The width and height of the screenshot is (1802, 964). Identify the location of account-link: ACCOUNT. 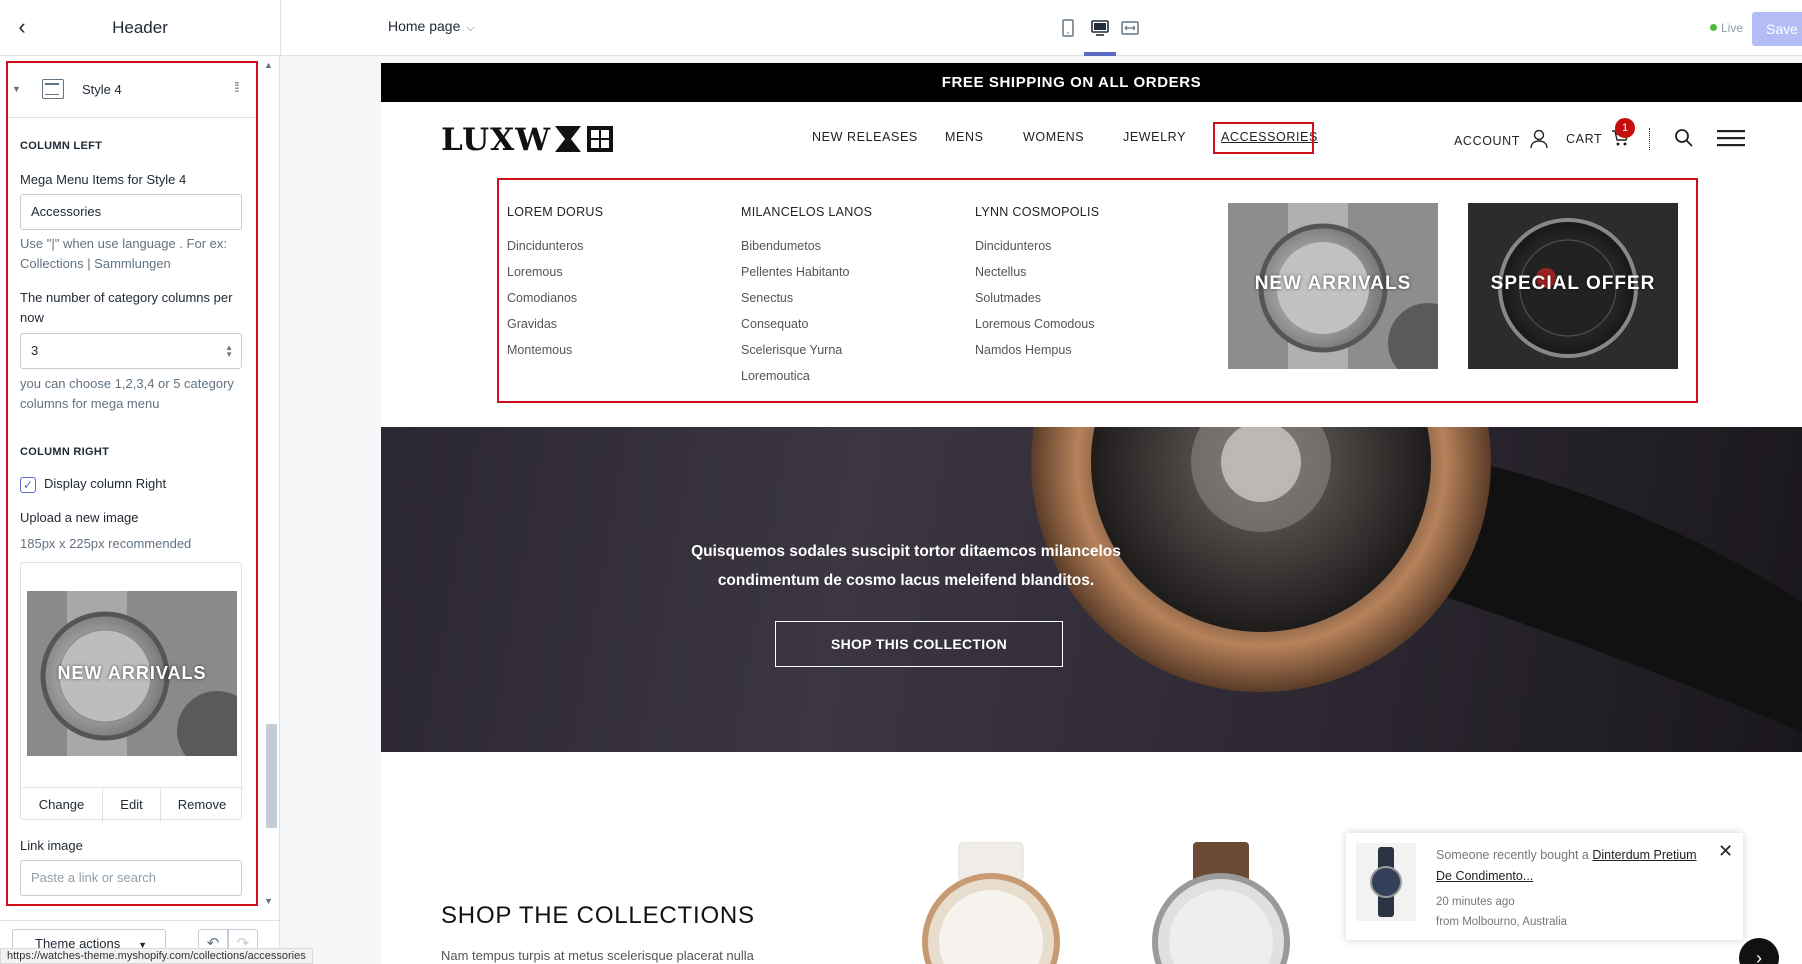
(1501, 139).